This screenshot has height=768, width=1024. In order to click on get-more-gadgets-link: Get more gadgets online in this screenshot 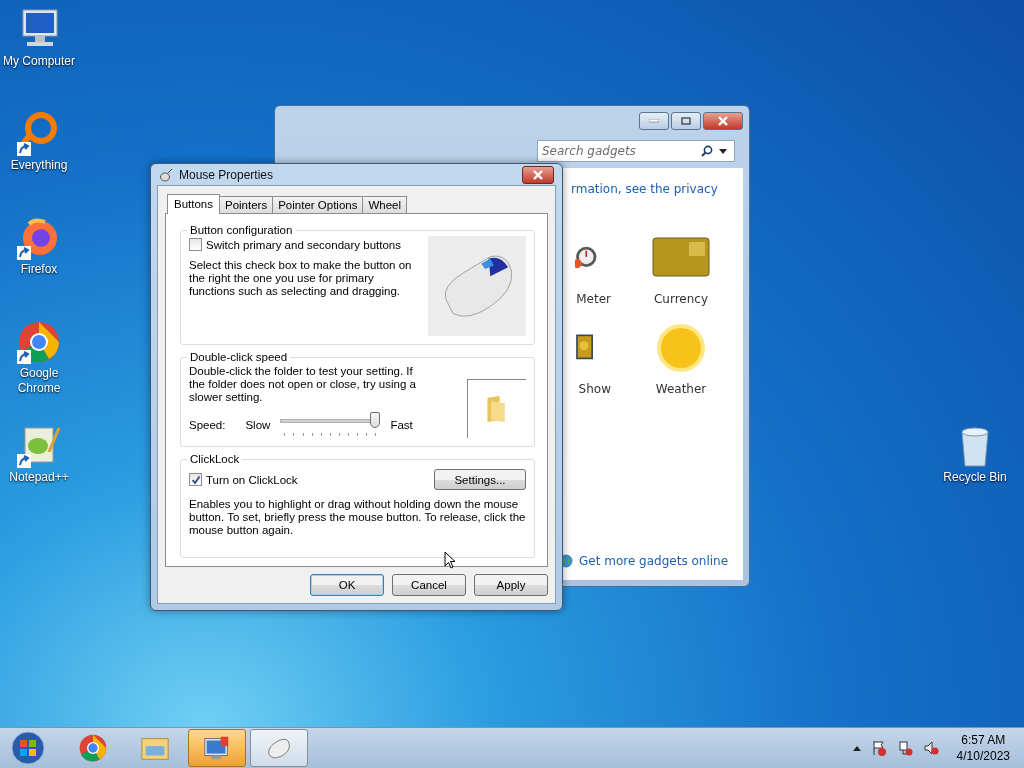, I will do `click(654, 561)`.